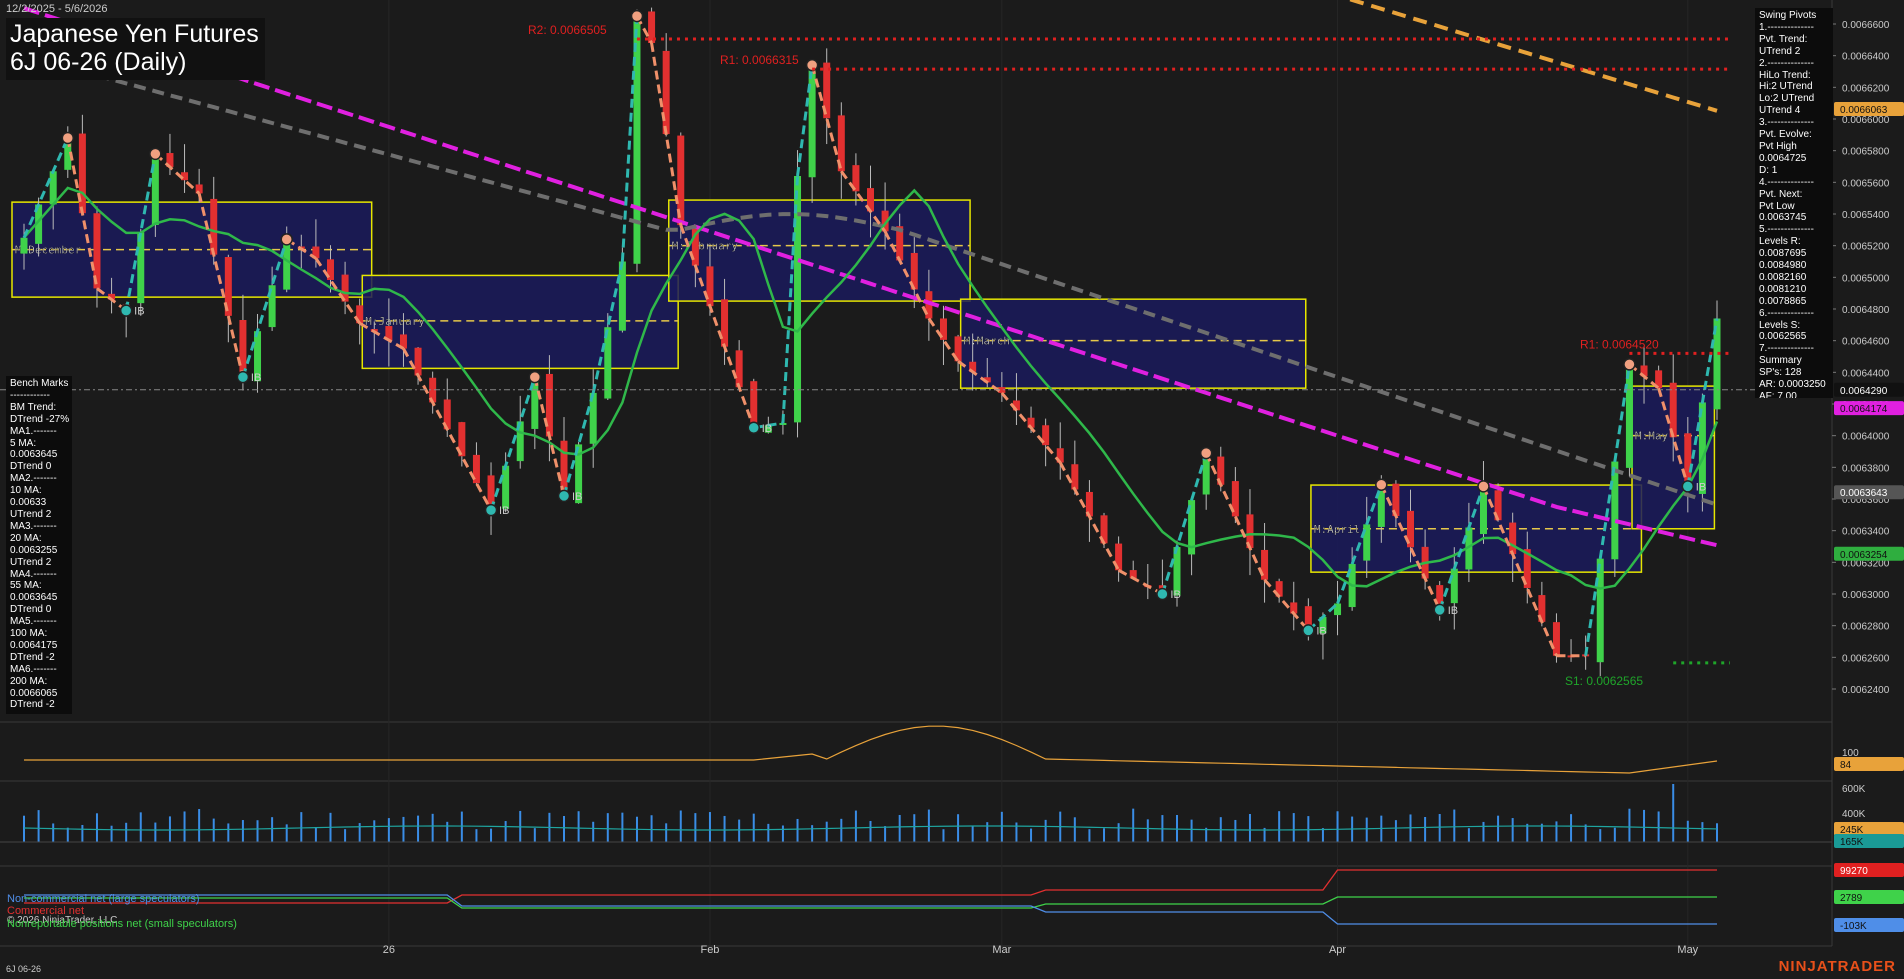 The width and height of the screenshot is (1904, 979). Describe the element at coordinates (1781, 194) in the screenshot. I see `swing-pivot-line: Pvt. Next:` at that location.